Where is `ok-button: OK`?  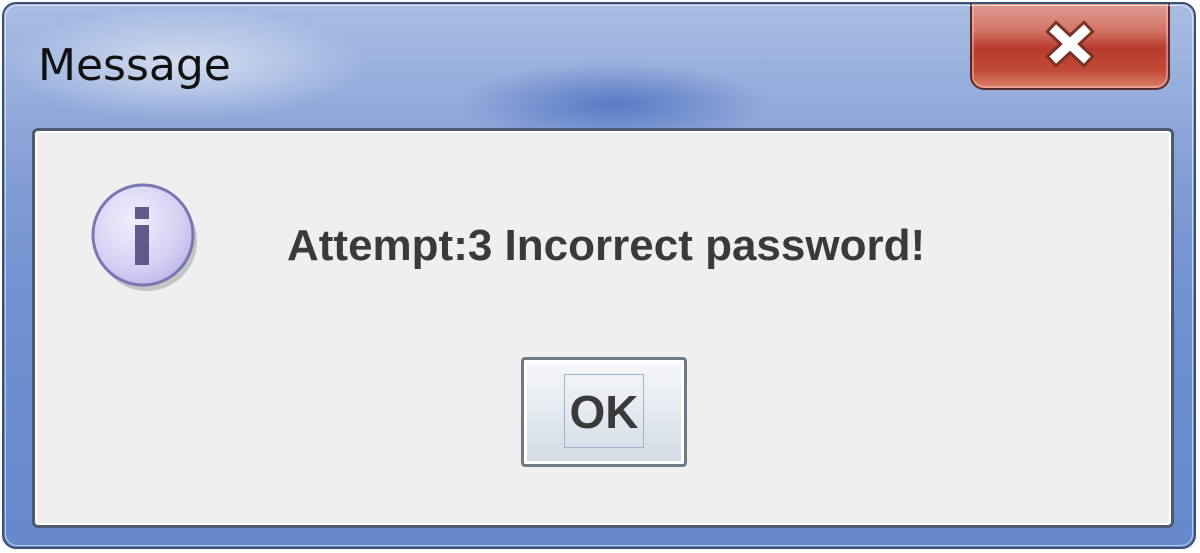 ok-button: OK is located at coordinates (604, 412).